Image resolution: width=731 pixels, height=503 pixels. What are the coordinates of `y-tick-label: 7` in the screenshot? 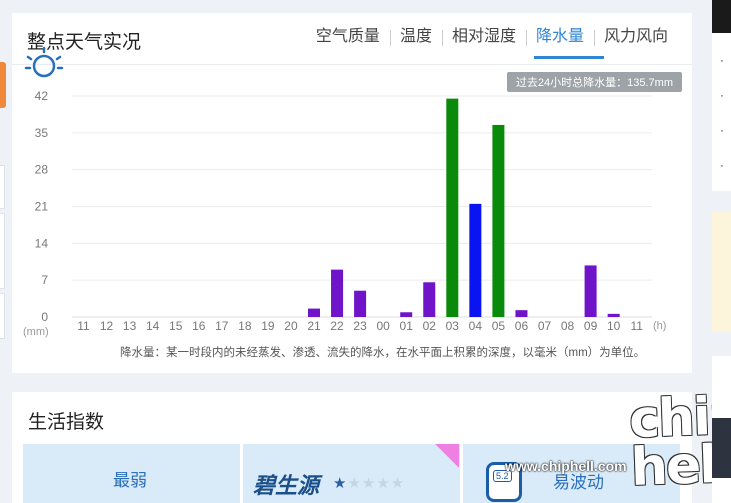 It's located at (44, 280).